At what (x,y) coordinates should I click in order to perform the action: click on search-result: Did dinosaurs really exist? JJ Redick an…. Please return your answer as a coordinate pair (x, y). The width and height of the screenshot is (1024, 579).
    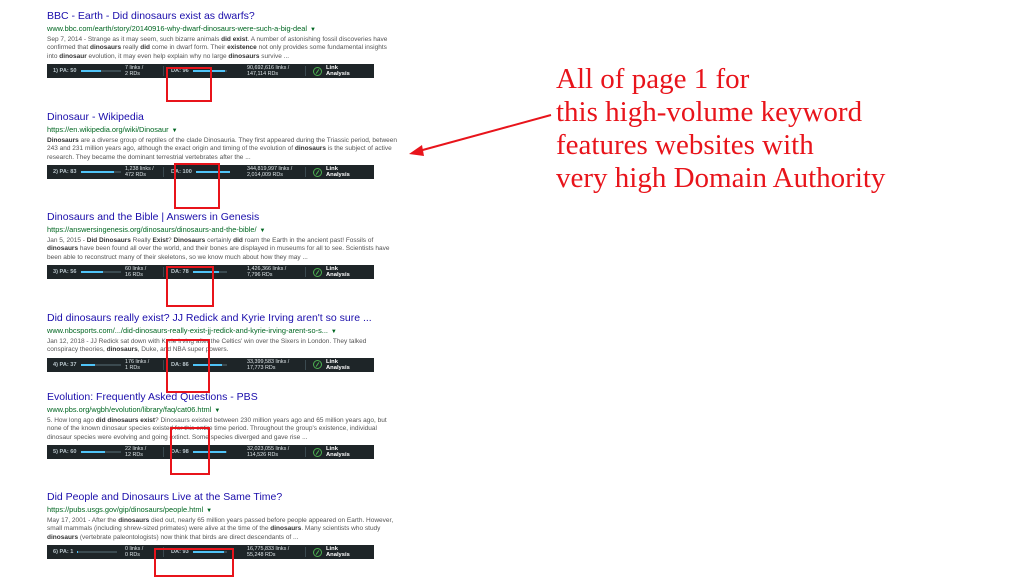
    Looking at the image, I should click on (224, 342).